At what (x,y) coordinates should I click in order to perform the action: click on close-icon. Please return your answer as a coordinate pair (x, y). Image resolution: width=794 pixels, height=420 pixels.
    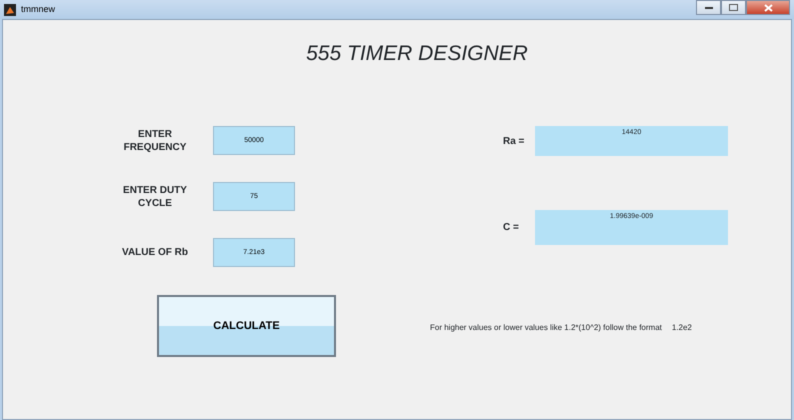
    Looking at the image, I should click on (768, 8).